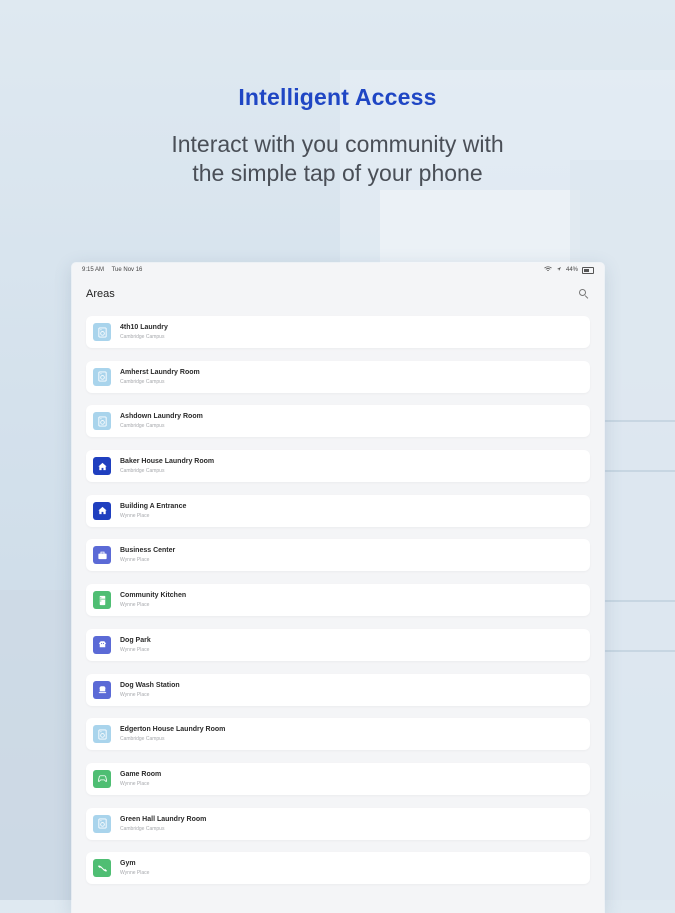 This screenshot has width=675, height=913. What do you see at coordinates (338, 294) in the screenshot?
I see `app-header: Areas` at bounding box center [338, 294].